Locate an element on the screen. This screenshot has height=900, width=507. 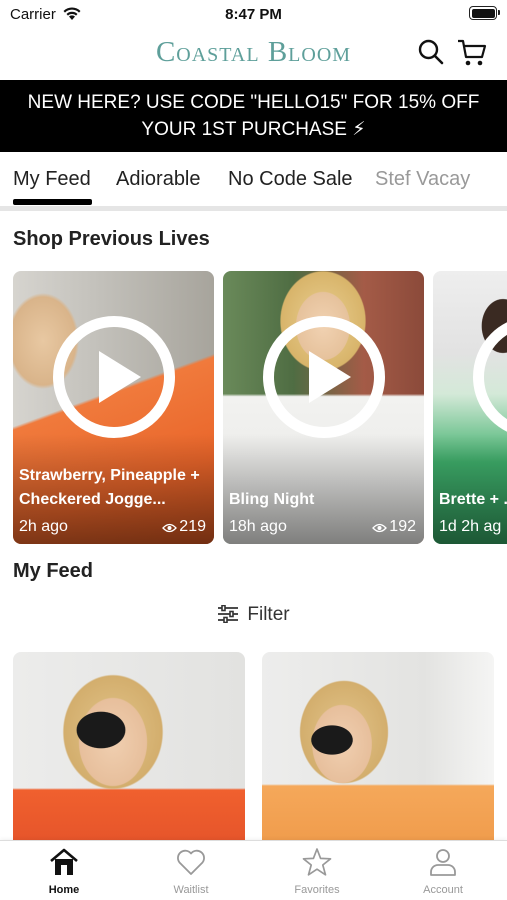
heart-icon is located at coordinates (191, 862).